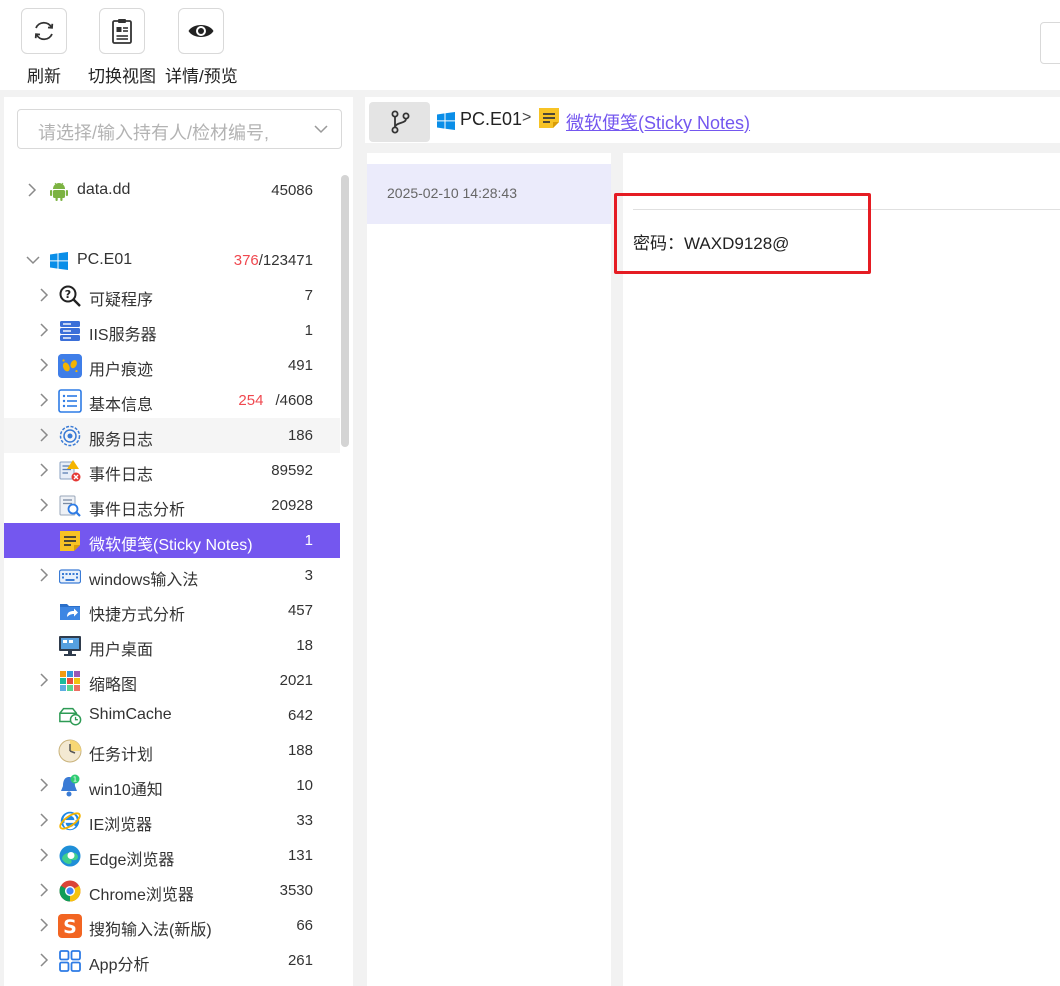 The image size is (1060, 986). Describe the element at coordinates (59, 191) in the screenshot. I see `android-icon` at that location.